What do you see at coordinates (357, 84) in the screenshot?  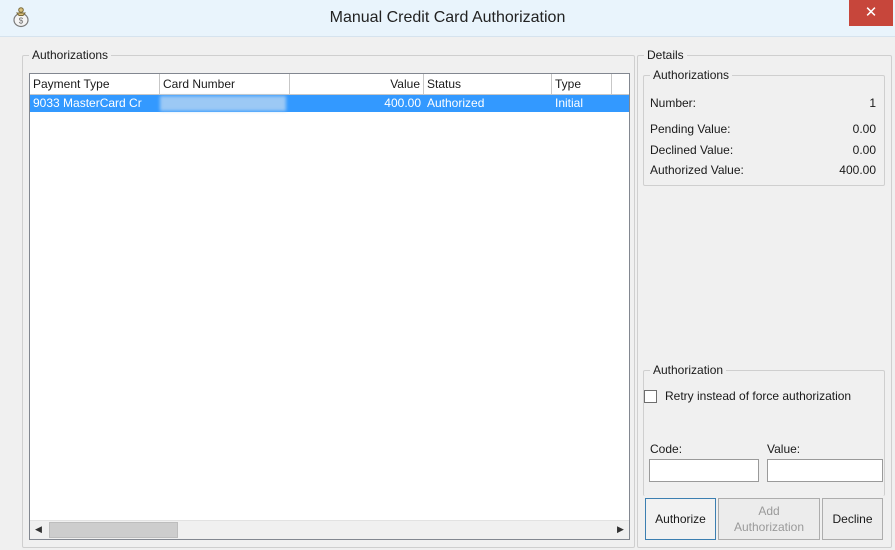 I see `column-header-value: Value` at bounding box center [357, 84].